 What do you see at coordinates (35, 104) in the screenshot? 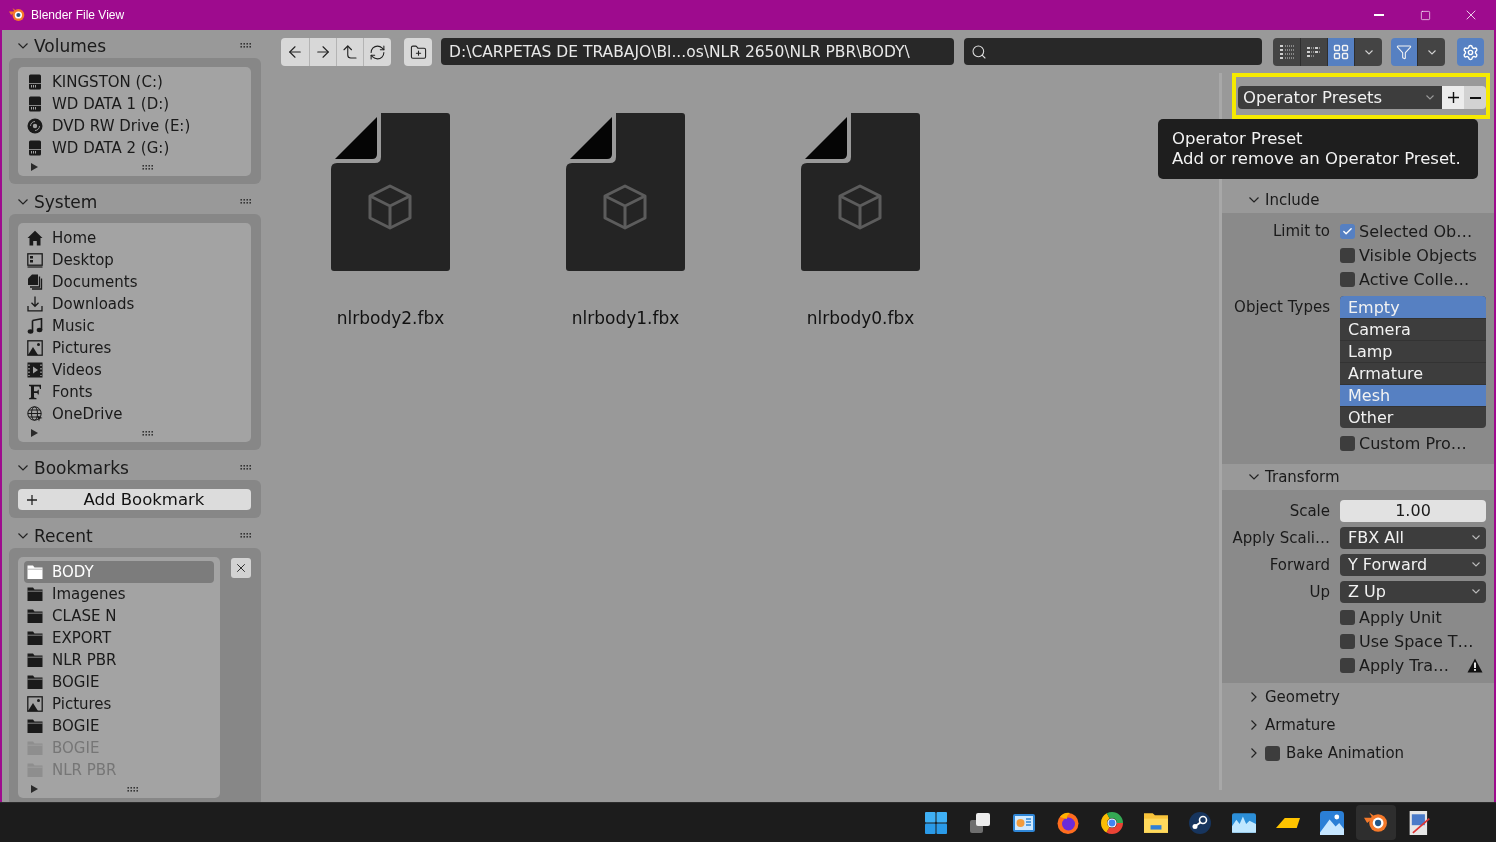
I see `drive-icon` at bounding box center [35, 104].